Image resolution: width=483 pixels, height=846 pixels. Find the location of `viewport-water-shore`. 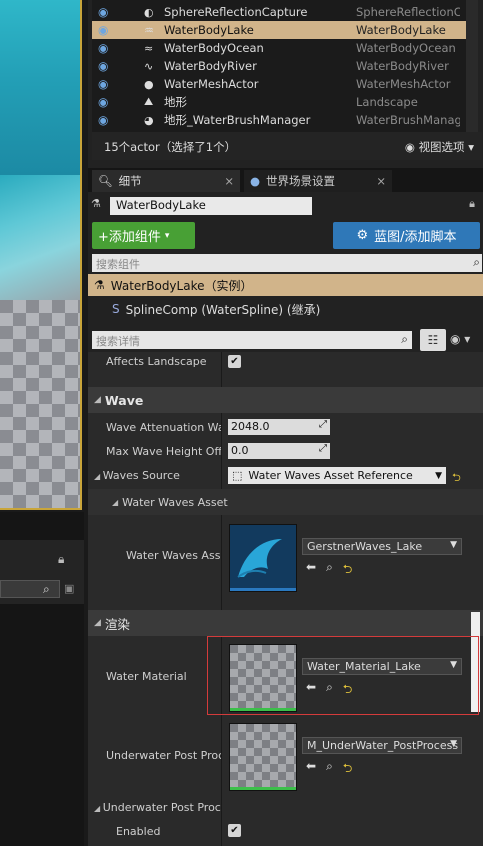

viewport-water-shore is located at coordinates (40, 240).